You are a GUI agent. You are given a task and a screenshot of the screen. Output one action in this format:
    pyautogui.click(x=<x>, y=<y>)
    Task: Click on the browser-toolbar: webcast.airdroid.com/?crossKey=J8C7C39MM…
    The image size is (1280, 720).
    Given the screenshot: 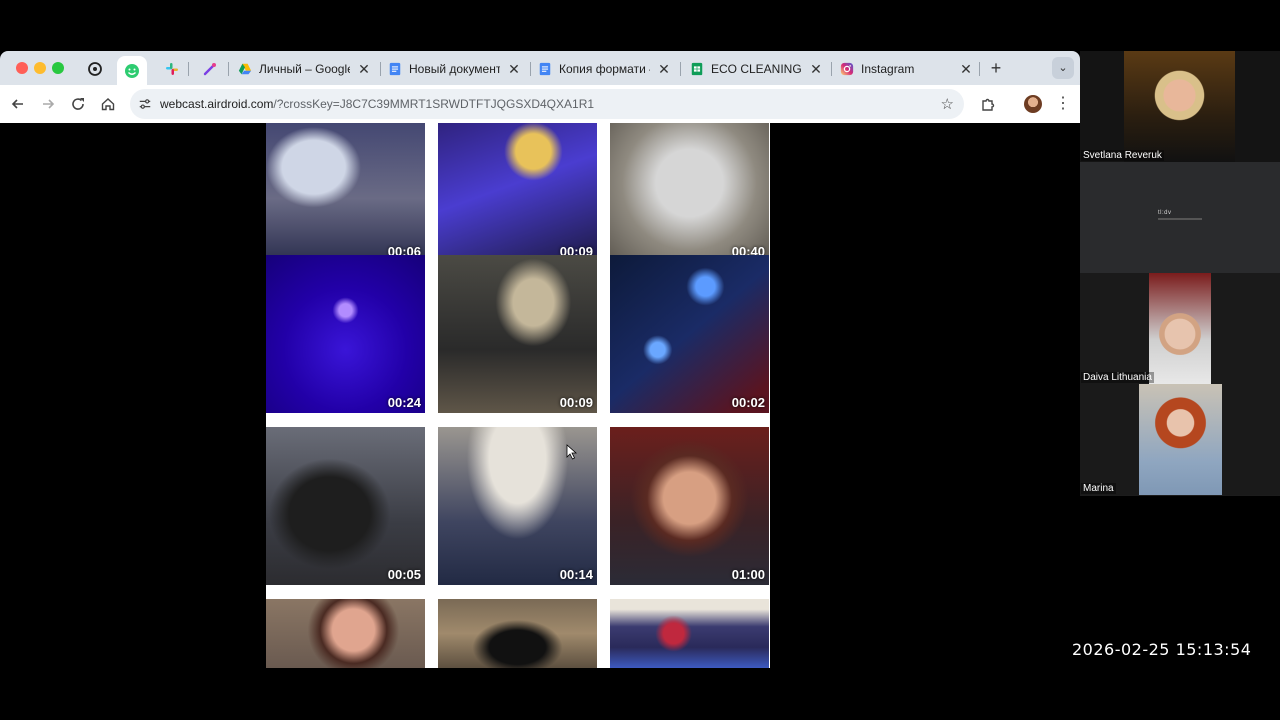 What is the action you would take?
    pyautogui.click(x=540, y=104)
    